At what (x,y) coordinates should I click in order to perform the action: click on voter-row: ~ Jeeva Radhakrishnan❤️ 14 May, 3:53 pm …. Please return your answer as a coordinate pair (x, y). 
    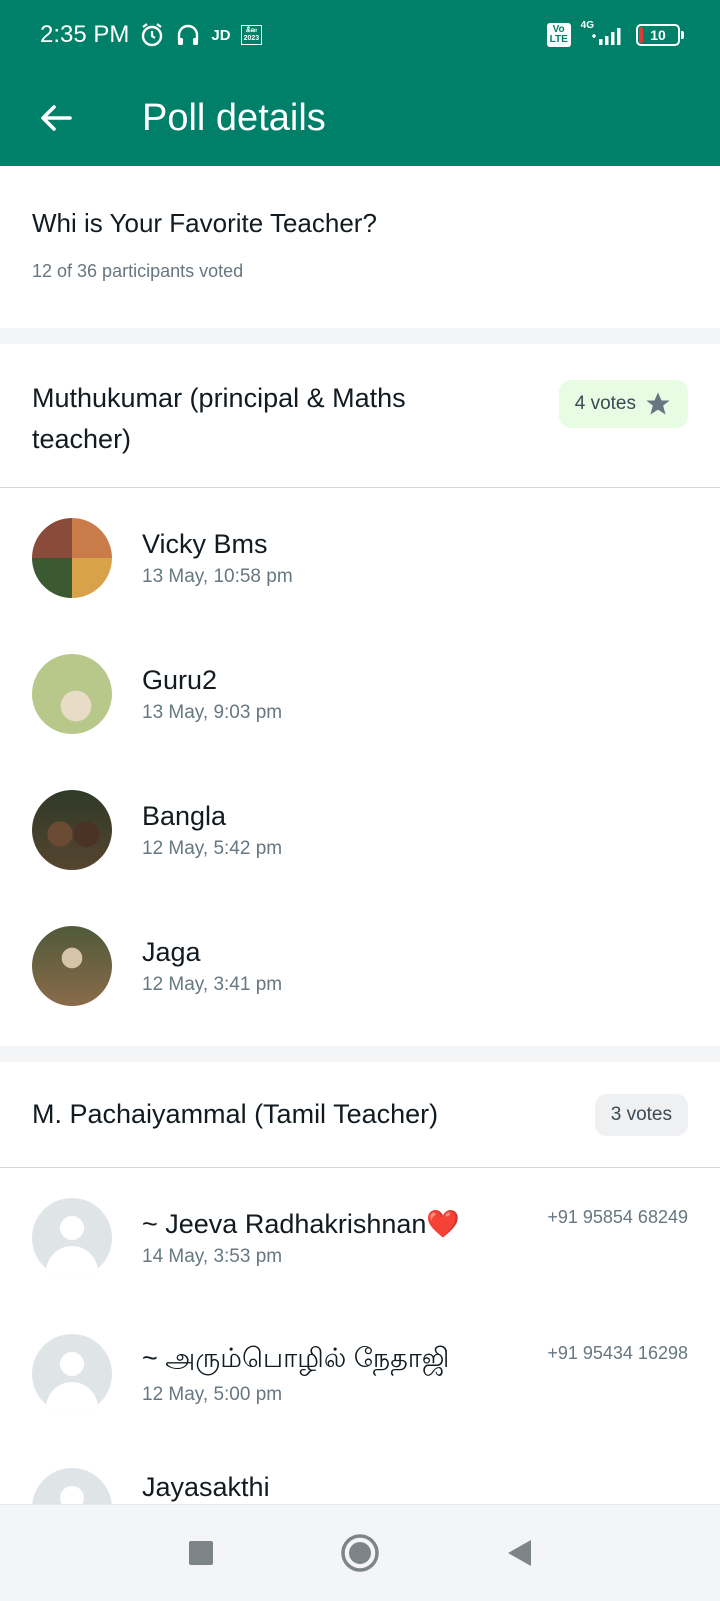
    Looking at the image, I should click on (360, 1238).